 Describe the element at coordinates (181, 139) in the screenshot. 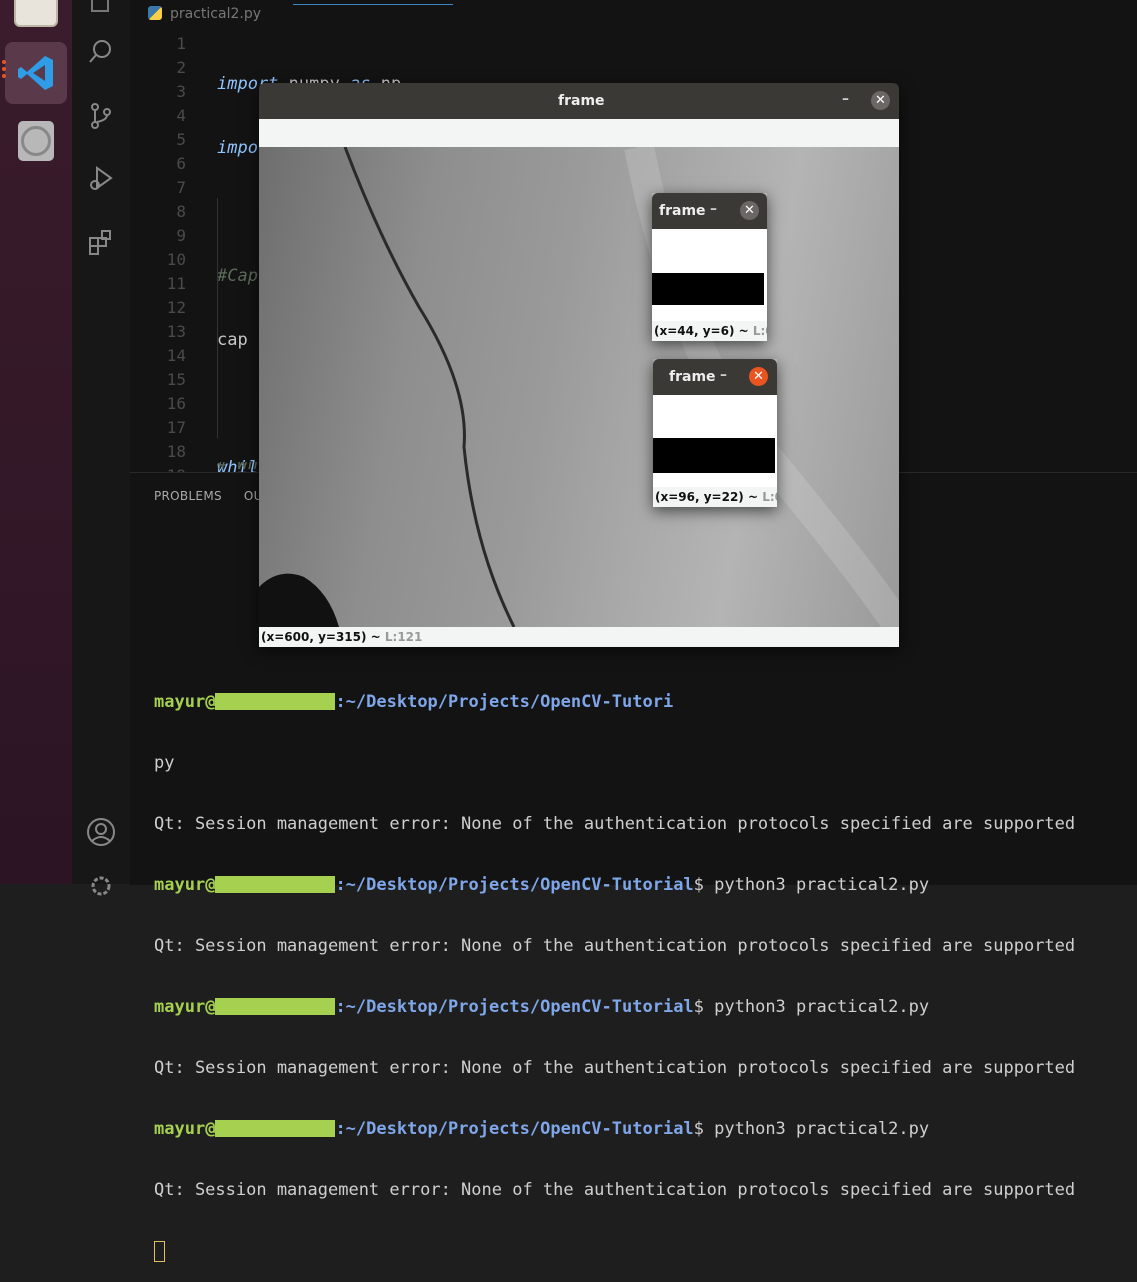

I see `line-number: 5` at that location.